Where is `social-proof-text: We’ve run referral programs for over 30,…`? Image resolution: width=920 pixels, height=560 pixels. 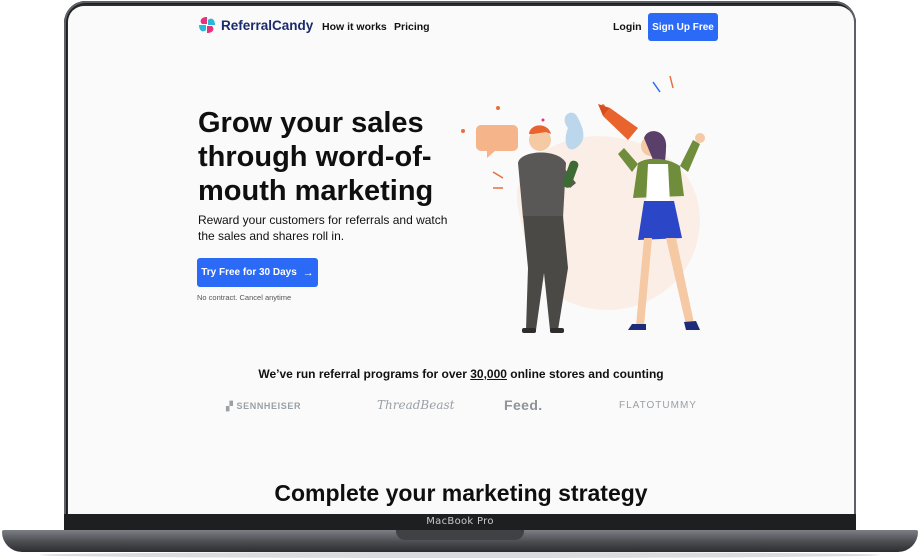 social-proof-text: We’ve run referral programs for over 30,… is located at coordinates (461, 374).